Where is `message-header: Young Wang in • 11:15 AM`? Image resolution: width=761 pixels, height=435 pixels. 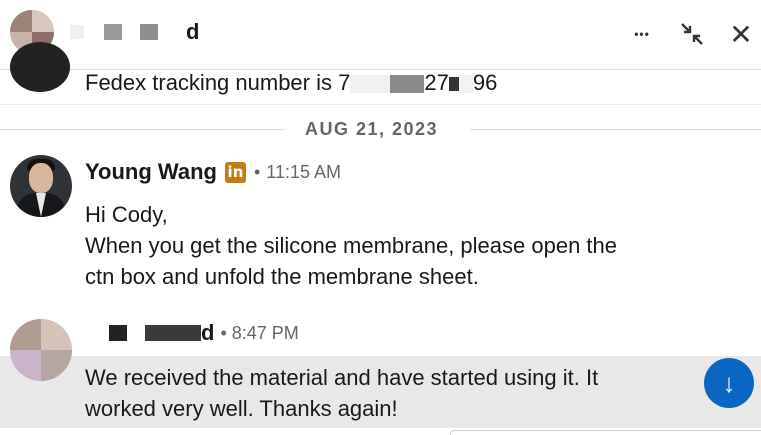 message-header: Young Wang in • 11:15 AM is located at coordinates (213, 172).